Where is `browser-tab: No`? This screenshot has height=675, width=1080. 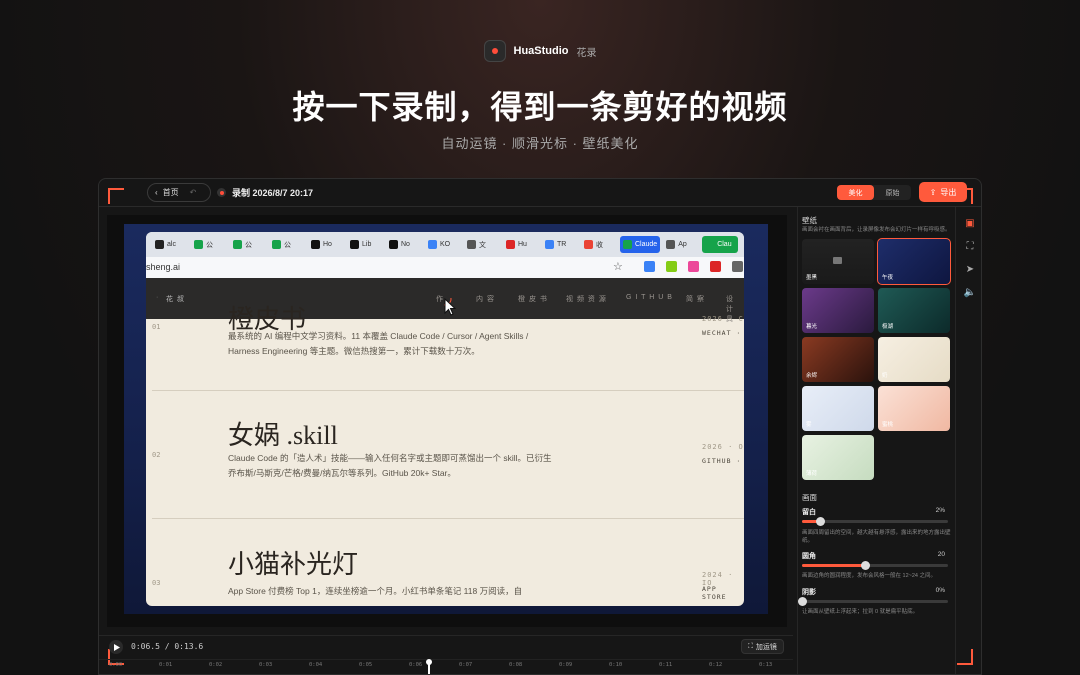 browser-tab: No is located at coordinates (404, 244).